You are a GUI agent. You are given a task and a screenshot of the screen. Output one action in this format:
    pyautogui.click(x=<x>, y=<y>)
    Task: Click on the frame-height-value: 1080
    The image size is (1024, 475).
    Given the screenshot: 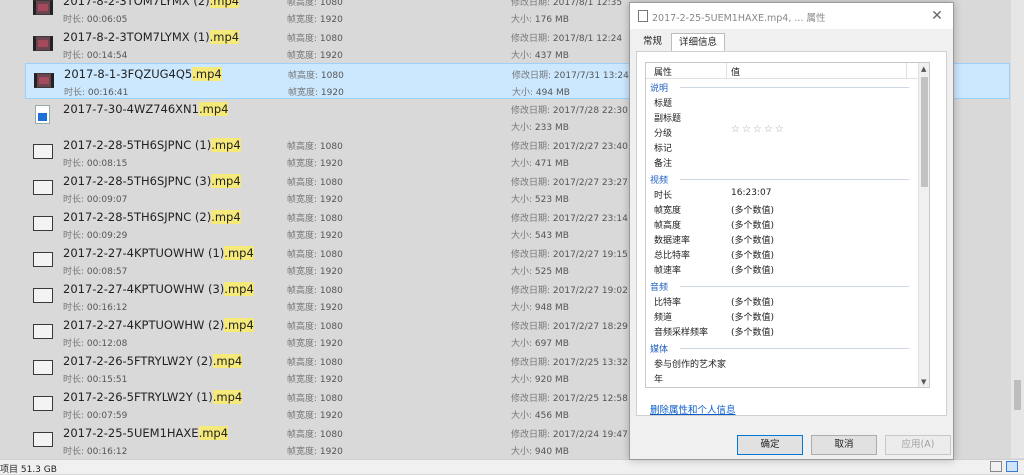 What is the action you would take?
    pyautogui.click(x=331, y=327)
    